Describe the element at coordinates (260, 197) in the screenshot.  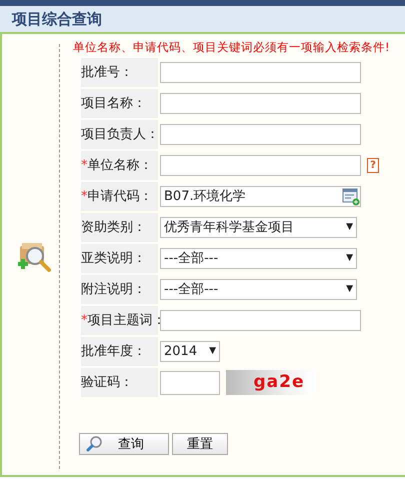
I see `code-field: B07.环境化学` at that location.